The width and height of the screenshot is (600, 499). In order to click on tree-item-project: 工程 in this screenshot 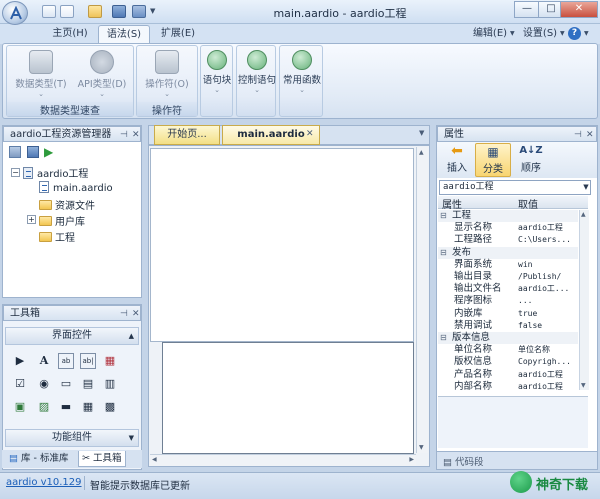, I will do `click(57, 236)`.